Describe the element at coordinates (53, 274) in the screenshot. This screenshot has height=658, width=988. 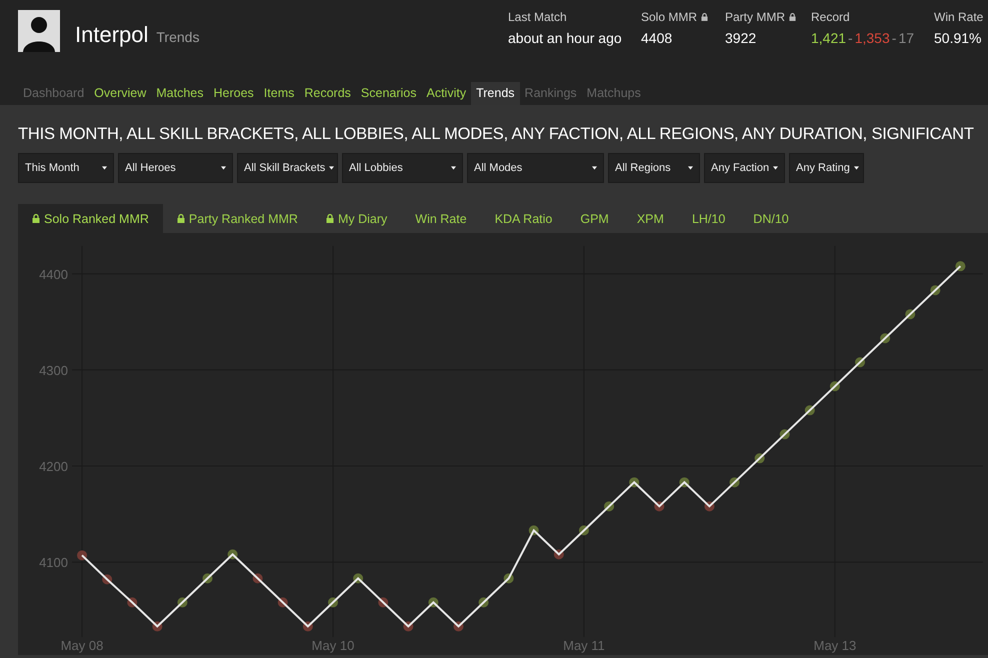
I see `y-axis-label: 4400` at that location.